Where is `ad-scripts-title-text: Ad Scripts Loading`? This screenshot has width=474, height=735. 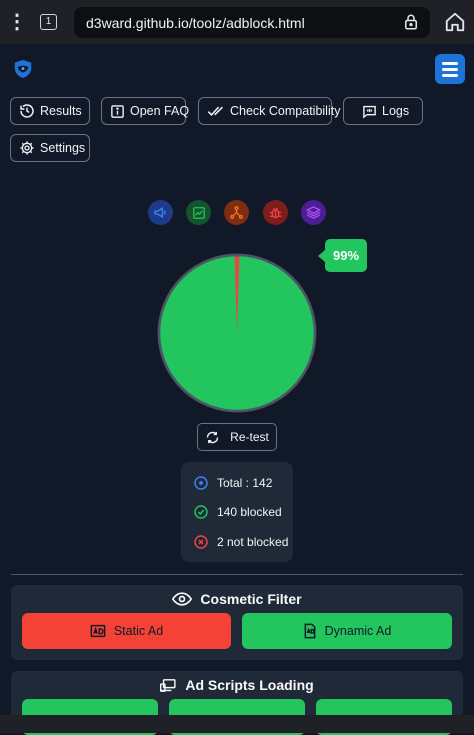 ad-scripts-title-text: Ad Scripts Loading is located at coordinates (249, 685).